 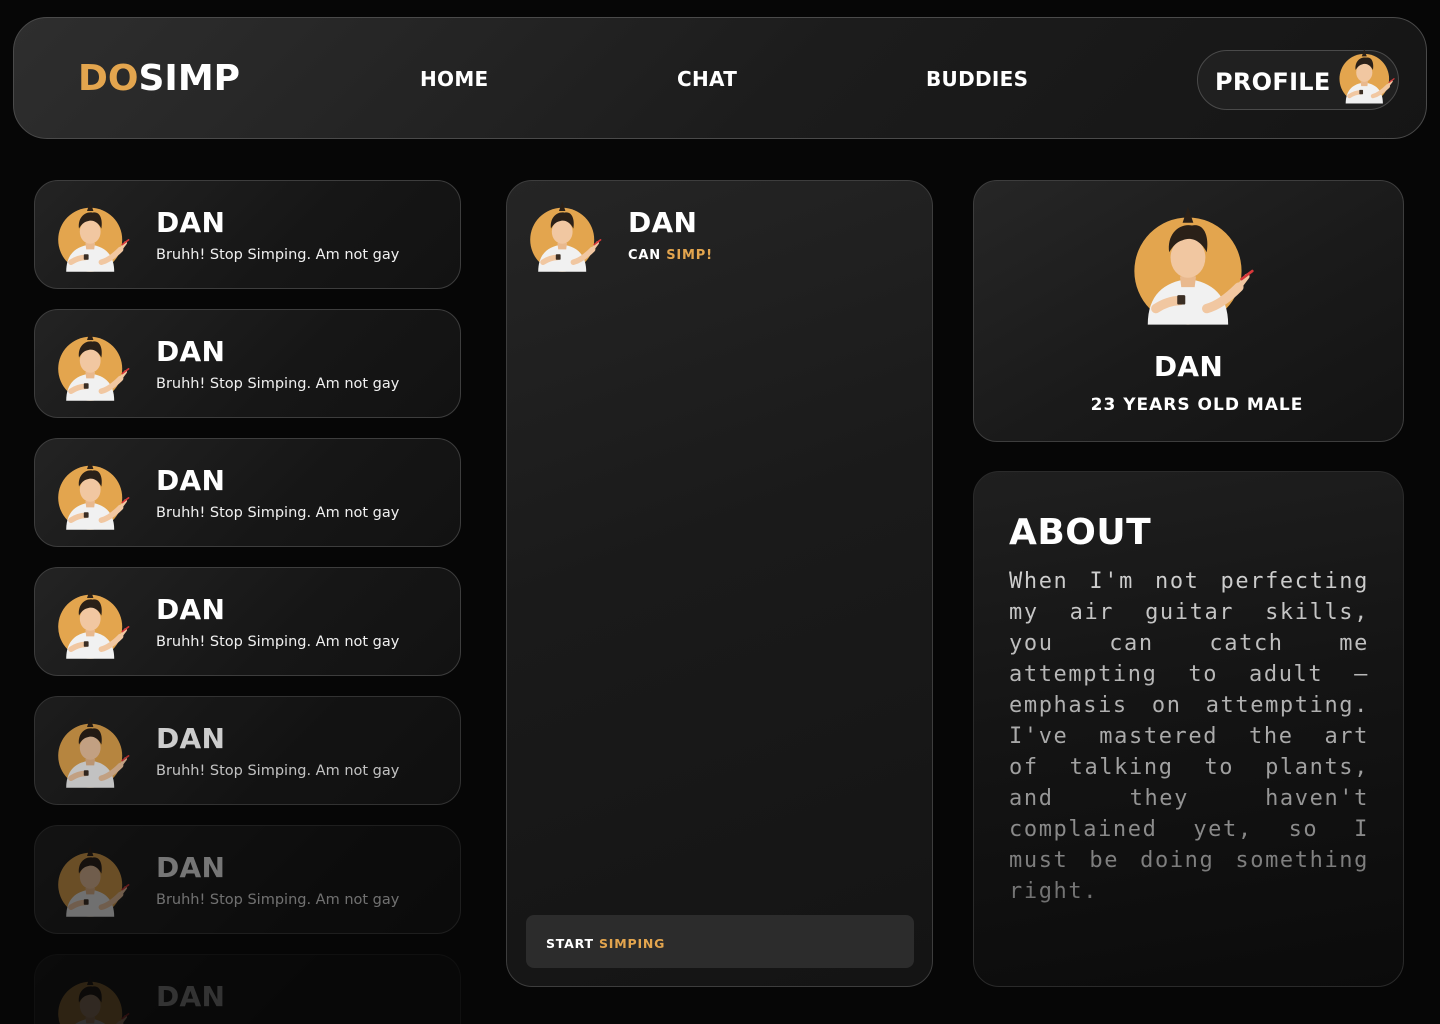 I want to click on top-navbar: DOSIMP HOME CHAT BUDDIES PROFILE, so click(x=720, y=78).